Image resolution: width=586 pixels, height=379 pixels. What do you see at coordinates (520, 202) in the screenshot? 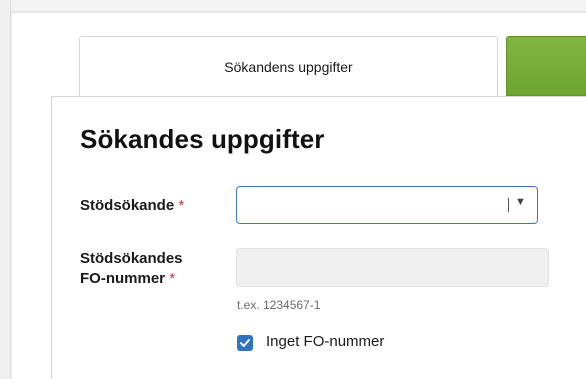
I see `chevron-down-icon: ▼` at bounding box center [520, 202].